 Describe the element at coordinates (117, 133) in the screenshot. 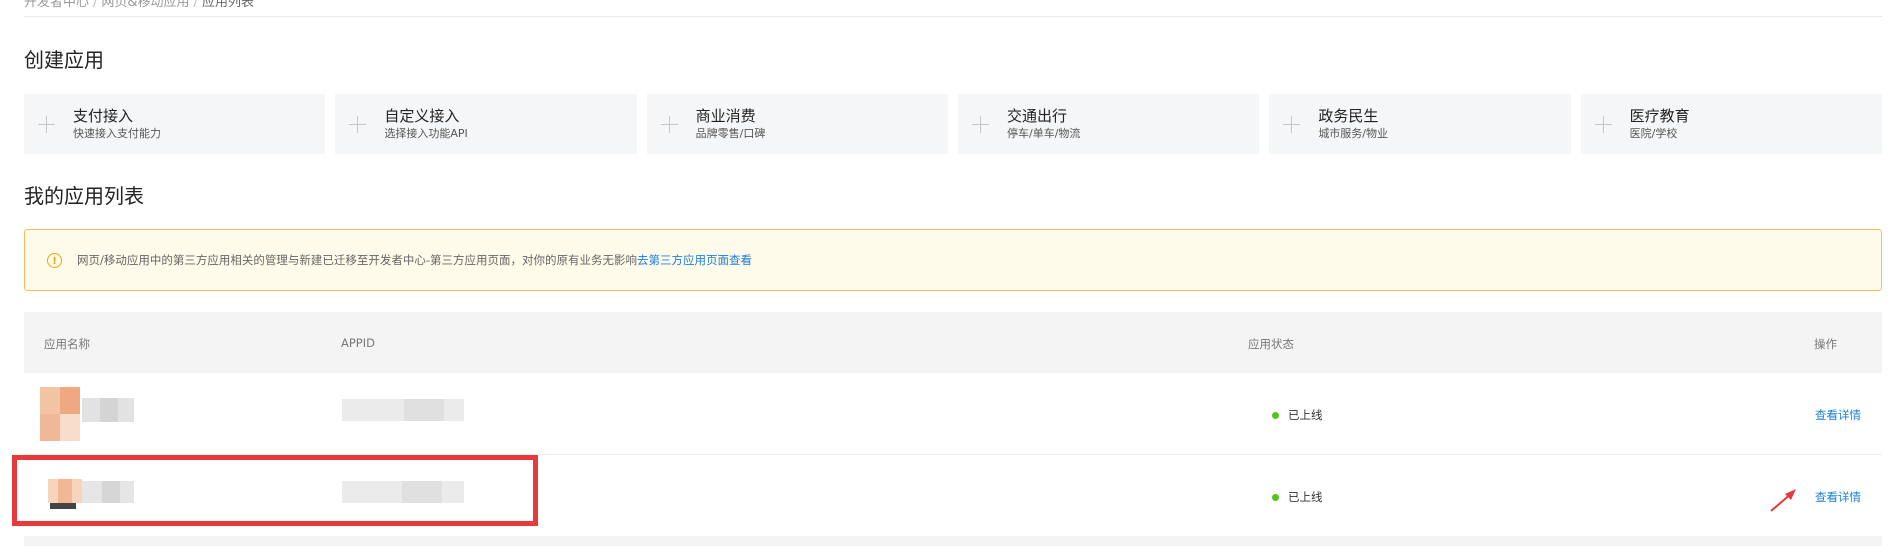

I see `card-subtitle: 快速接入支付能力` at that location.